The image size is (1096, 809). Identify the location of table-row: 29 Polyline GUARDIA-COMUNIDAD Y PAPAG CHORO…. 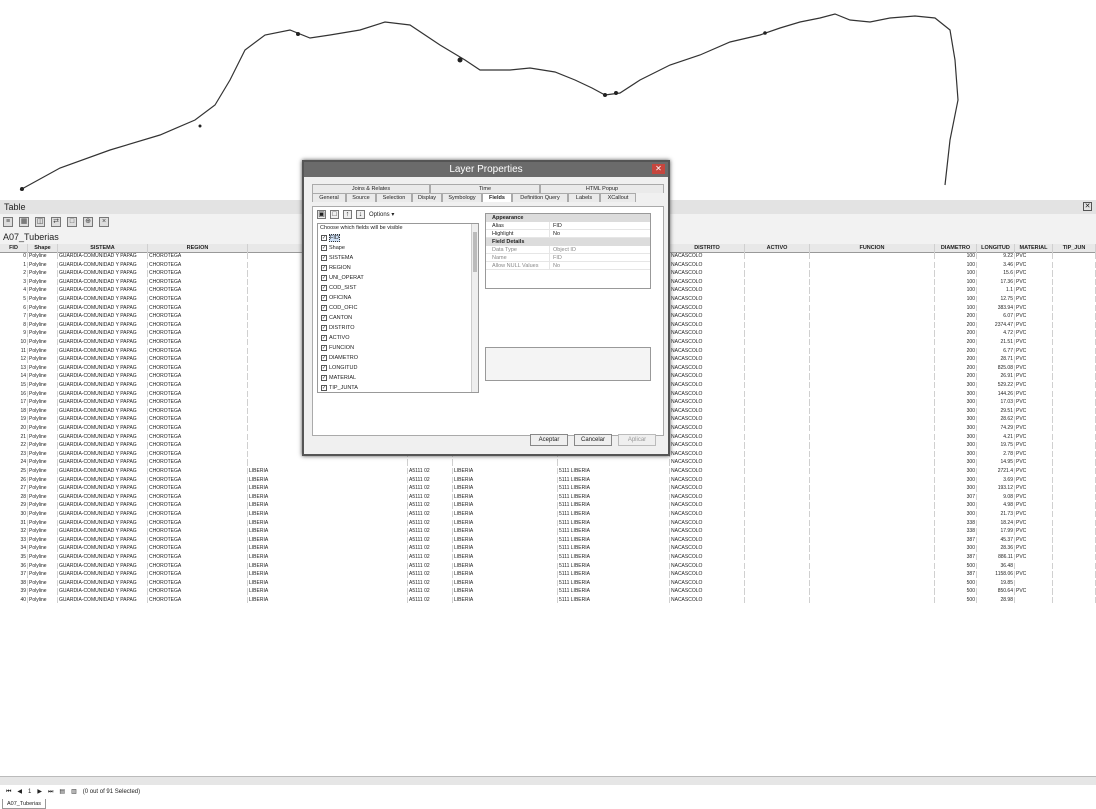
(548, 505).